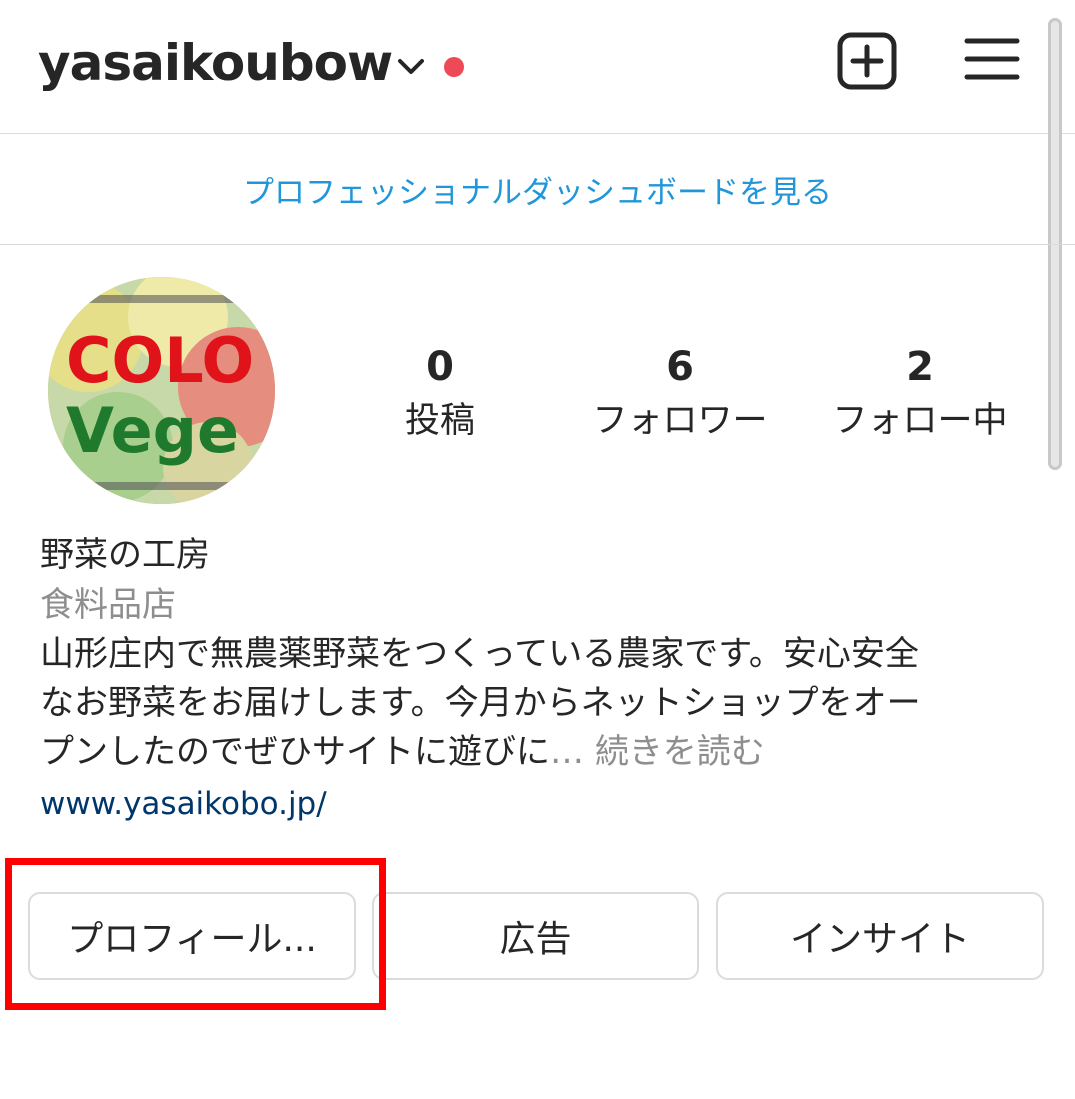 The width and height of the screenshot is (1075, 1099). I want to click on stat-posts: 0 投稿, so click(440, 392).